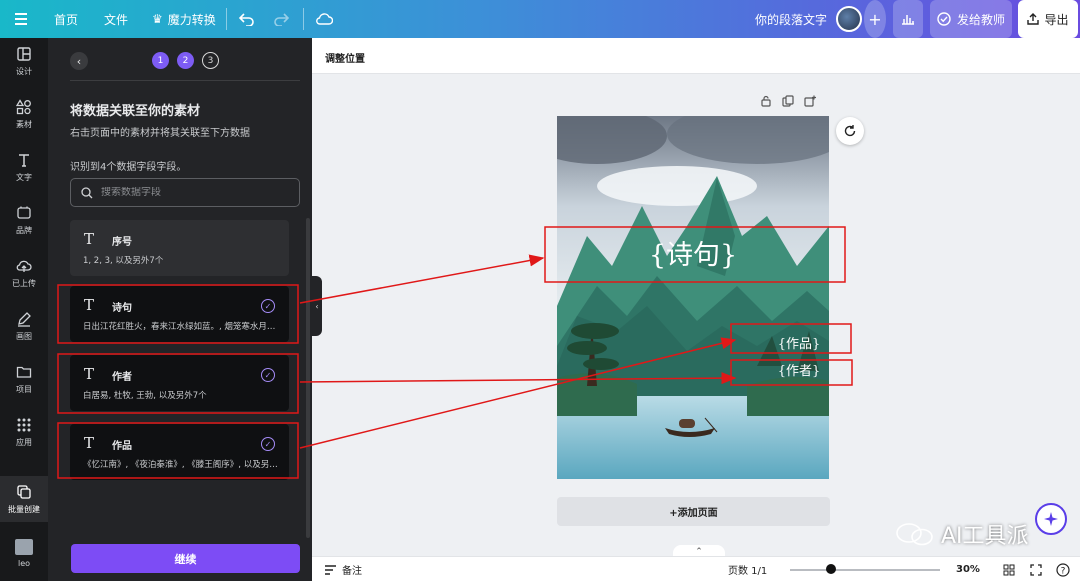 This screenshot has height=581, width=1080. I want to click on rail-item-text: 文字, so click(24, 167).